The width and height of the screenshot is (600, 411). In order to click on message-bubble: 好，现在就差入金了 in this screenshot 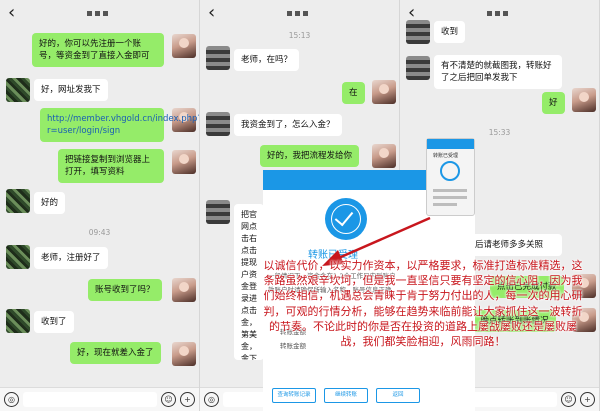, I will do `click(115, 353)`.